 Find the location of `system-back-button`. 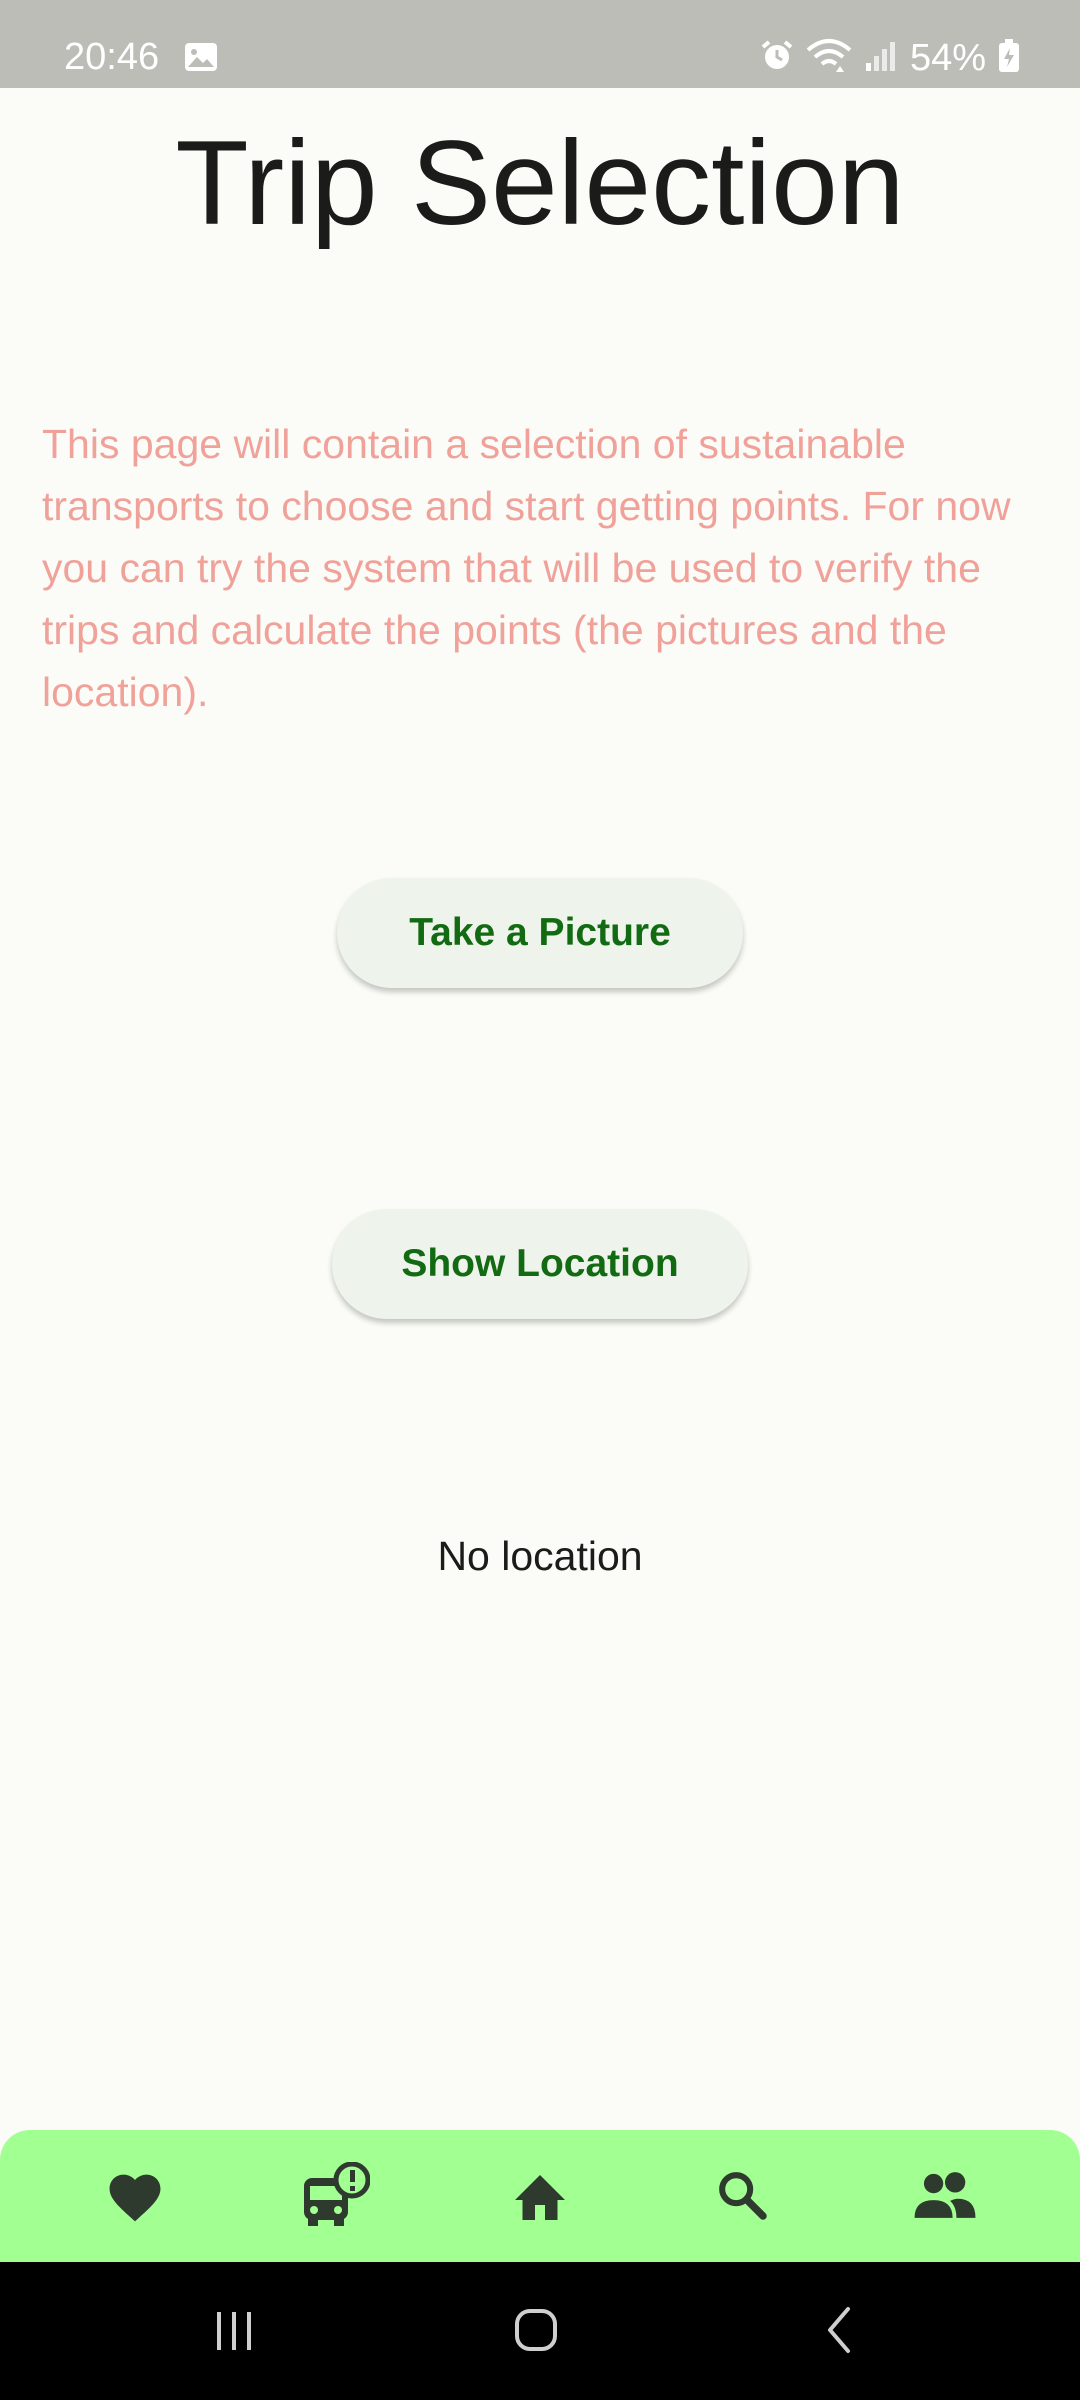

system-back-button is located at coordinates (840, 2332).